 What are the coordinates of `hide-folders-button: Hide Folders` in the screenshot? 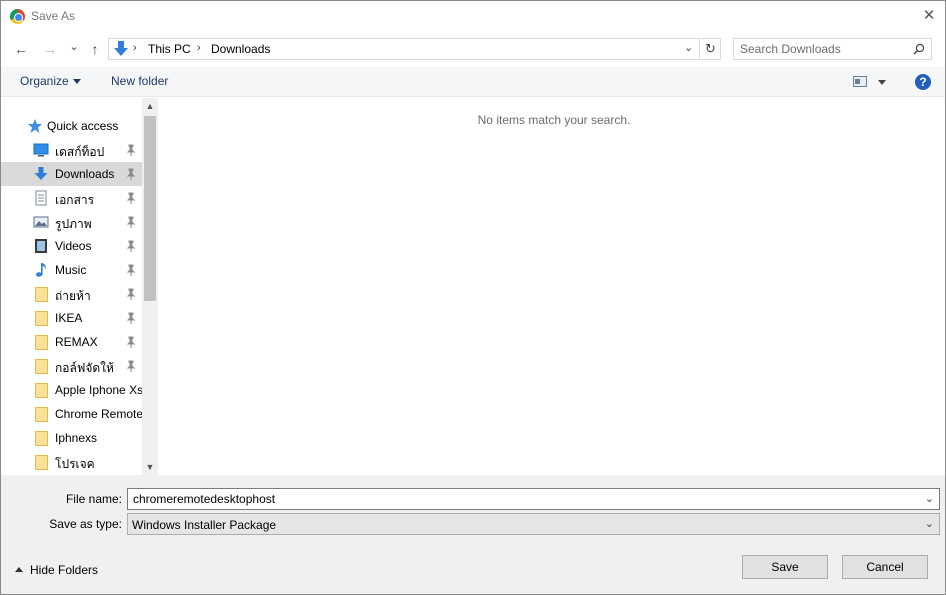 It's located at (56, 570).